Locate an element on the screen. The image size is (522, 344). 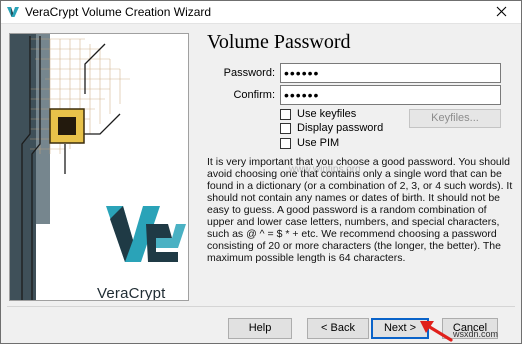
veracrypt-brand-text: VeraCrypt is located at coordinates (131, 293).